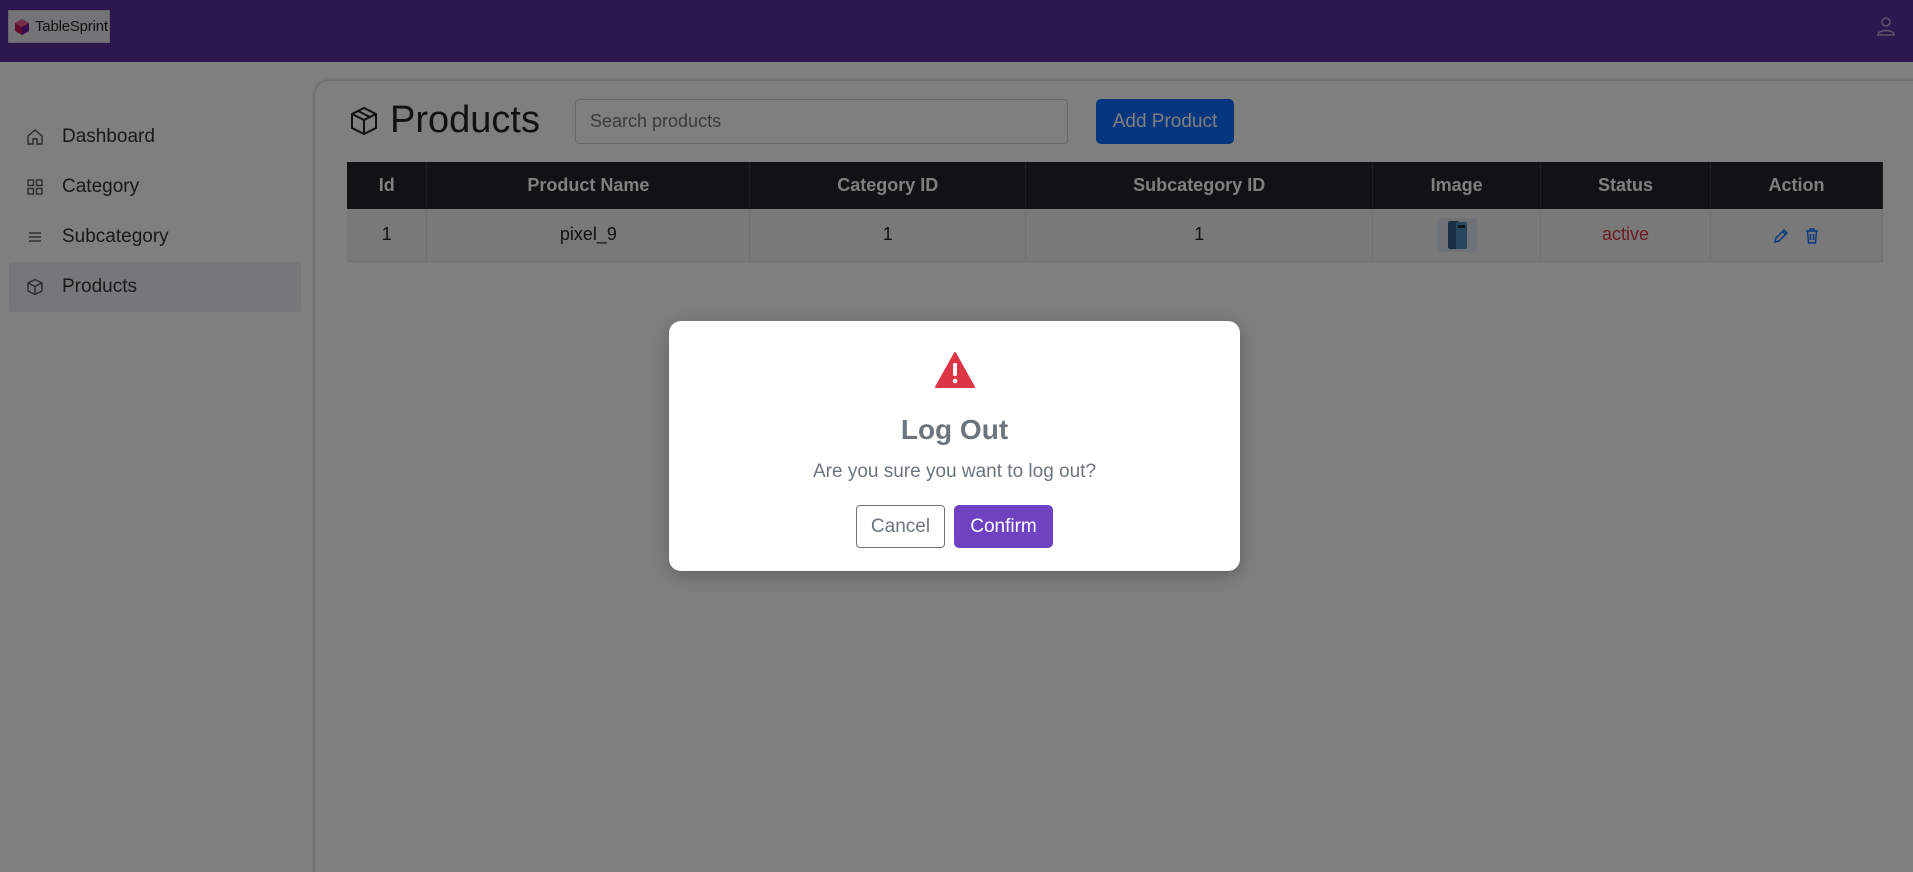  What do you see at coordinates (955, 370) in the screenshot?
I see `warning-icon` at bounding box center [955, 370].